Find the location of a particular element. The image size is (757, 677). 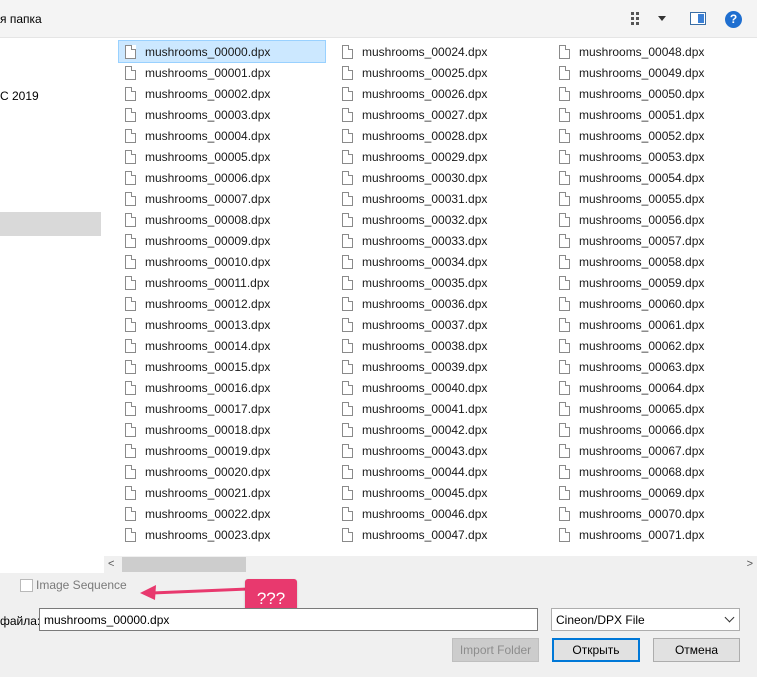

file-item: mushrooms_00057.dpx is located at coordinates (655, 240).